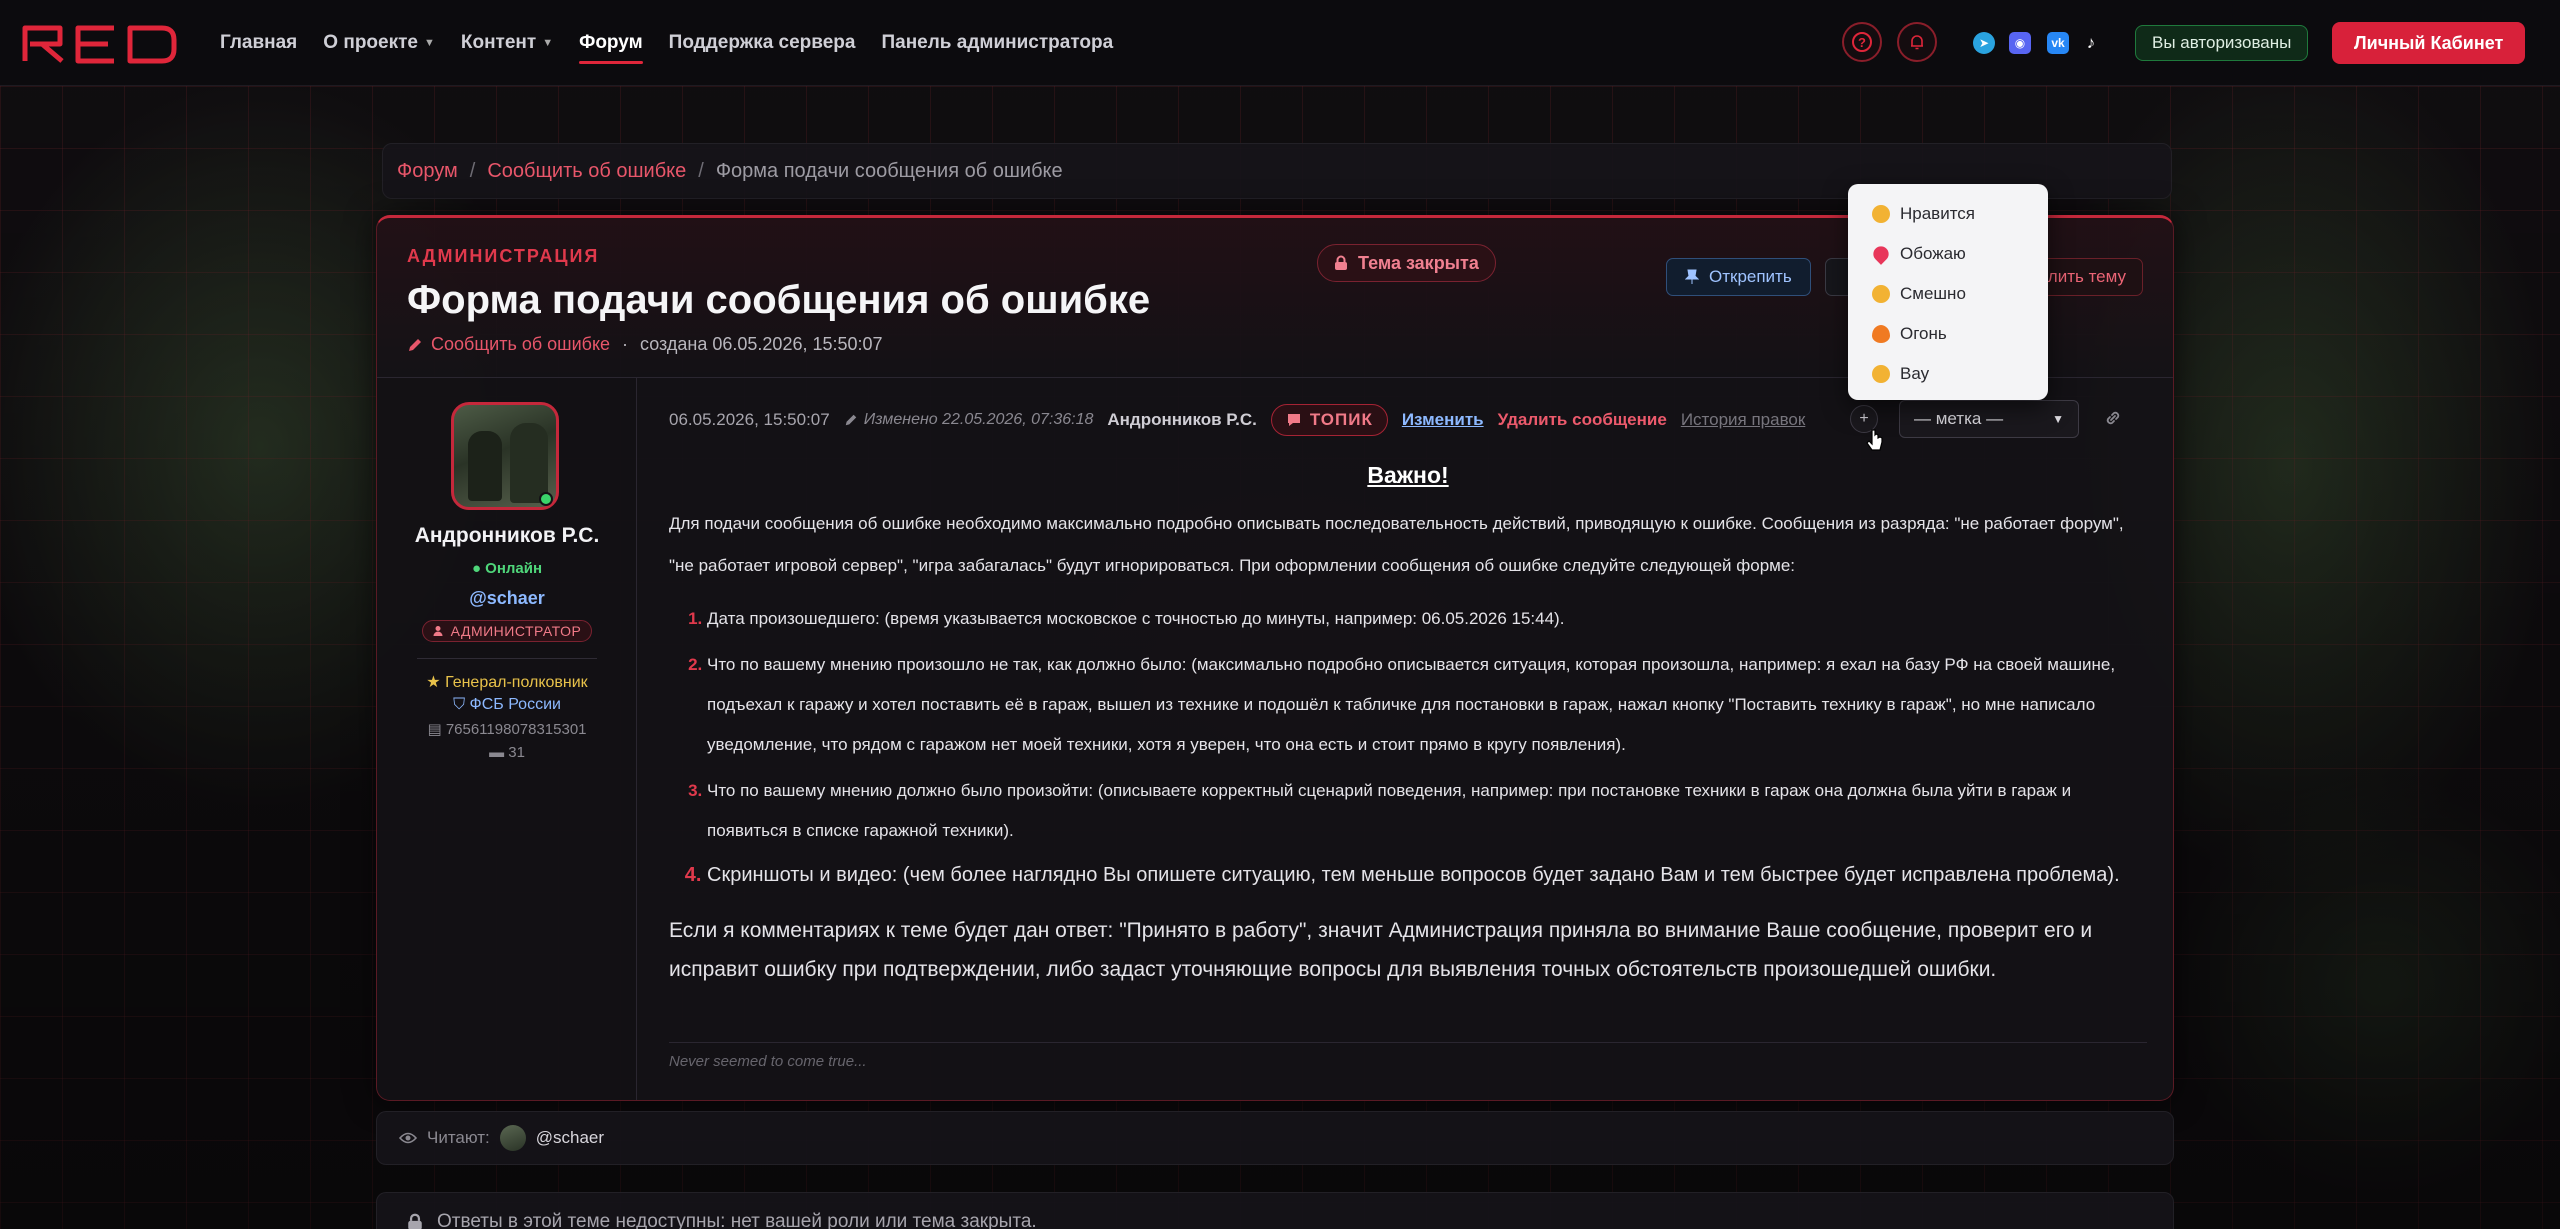  I want to click on fire-icon, so click(1881, 334).